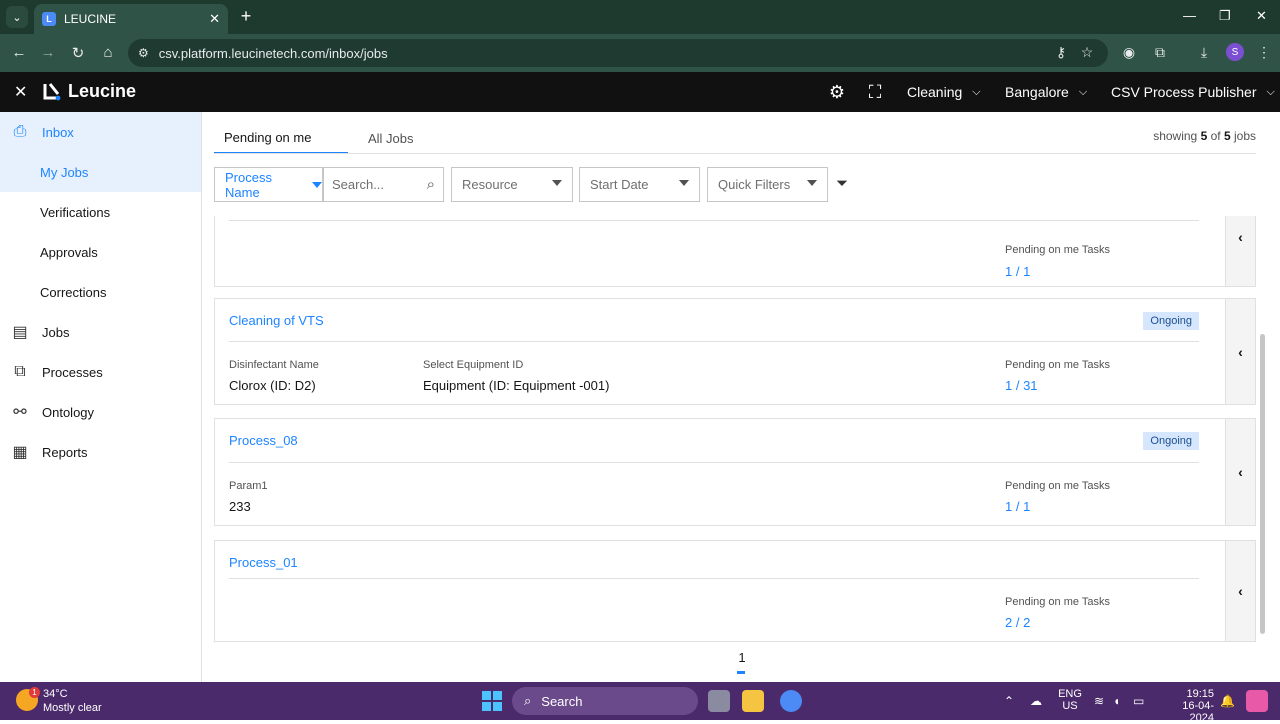 The height and width of the screenshot is (724, 1280). Describe the element at coordinates (268, 184) in the screenshot. I see `process-name-filter: Process Name` at that location.